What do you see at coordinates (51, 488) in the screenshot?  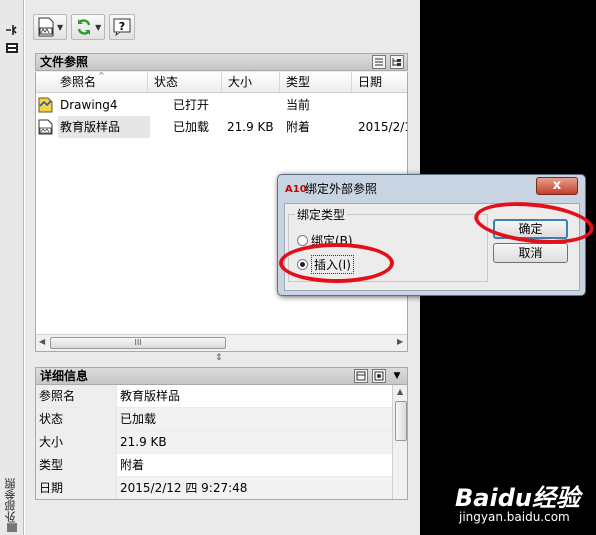 I see `detail-key: 日期` at bounding box center [51, 488].